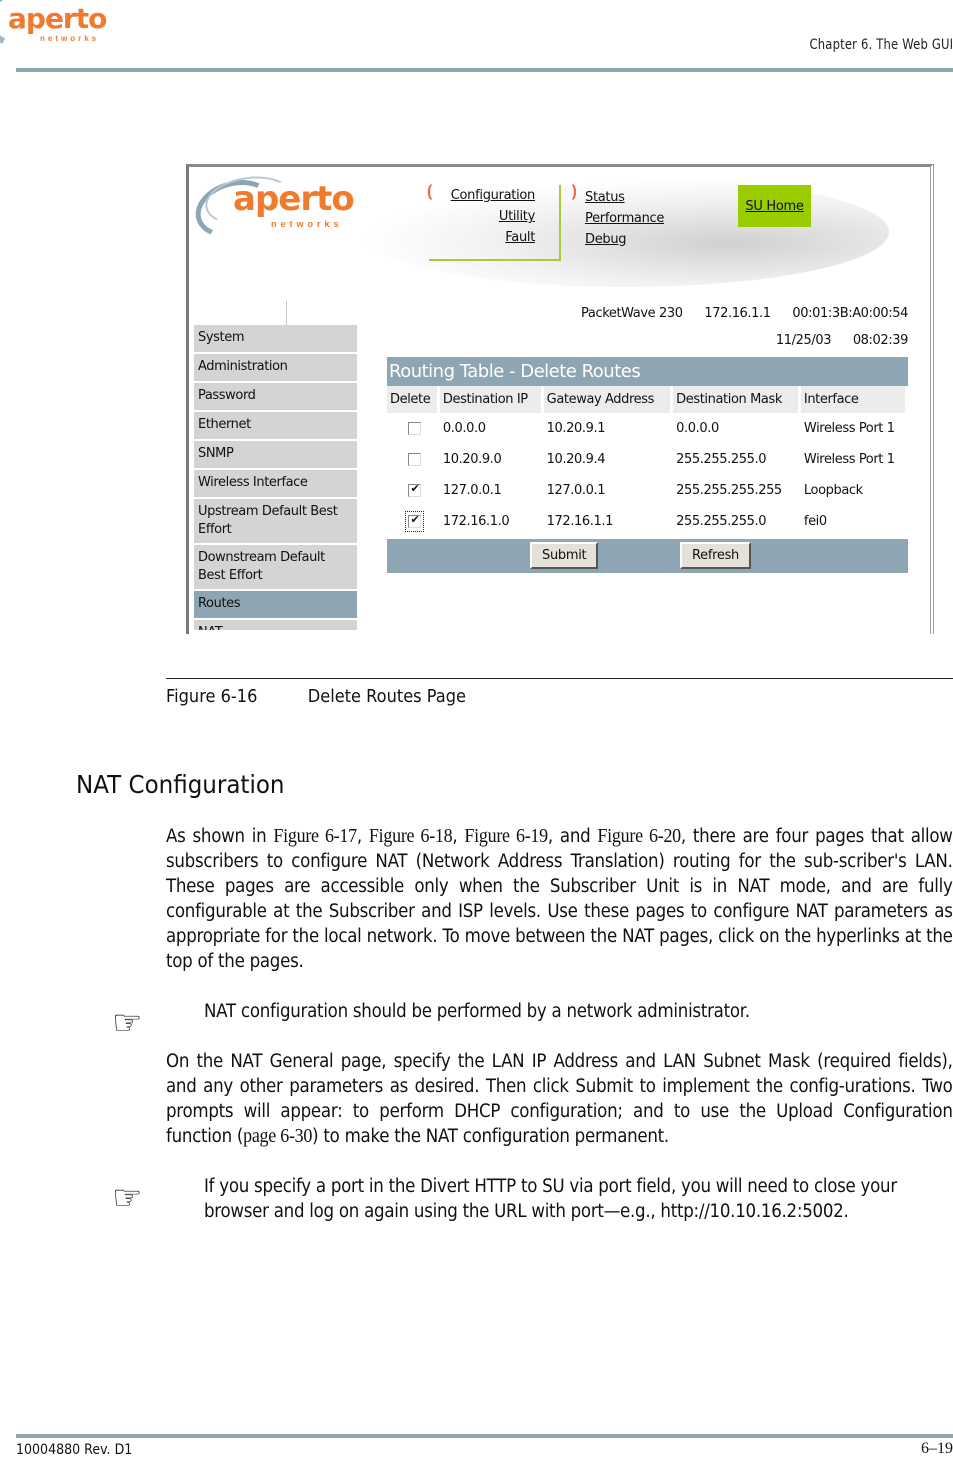 Image resolution: width=953 pixels, height=1459 pixels. Describe the element at coordinates (632, 313) in the screenshot. I see `device-model: PacketWave 230` at that location.